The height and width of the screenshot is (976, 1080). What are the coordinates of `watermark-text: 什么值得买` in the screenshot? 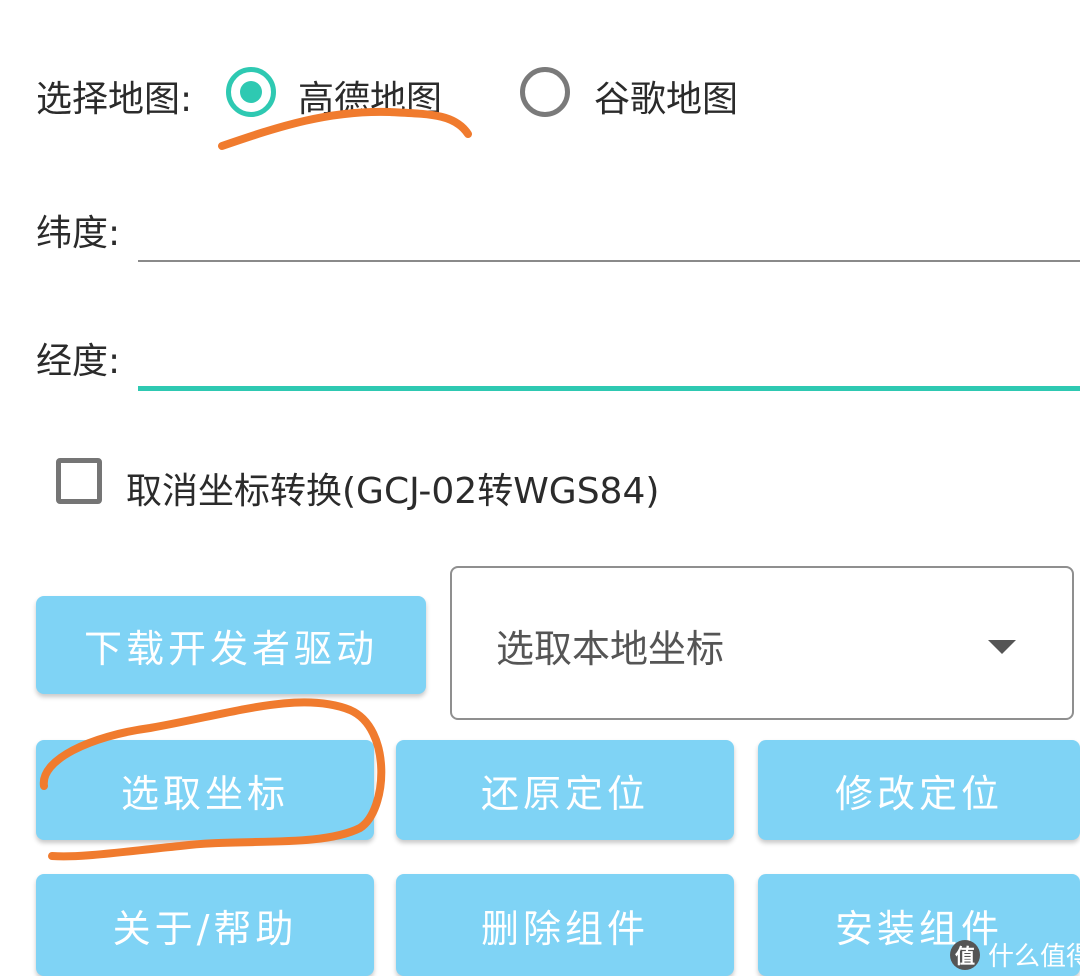 It's located at (1034, 957).